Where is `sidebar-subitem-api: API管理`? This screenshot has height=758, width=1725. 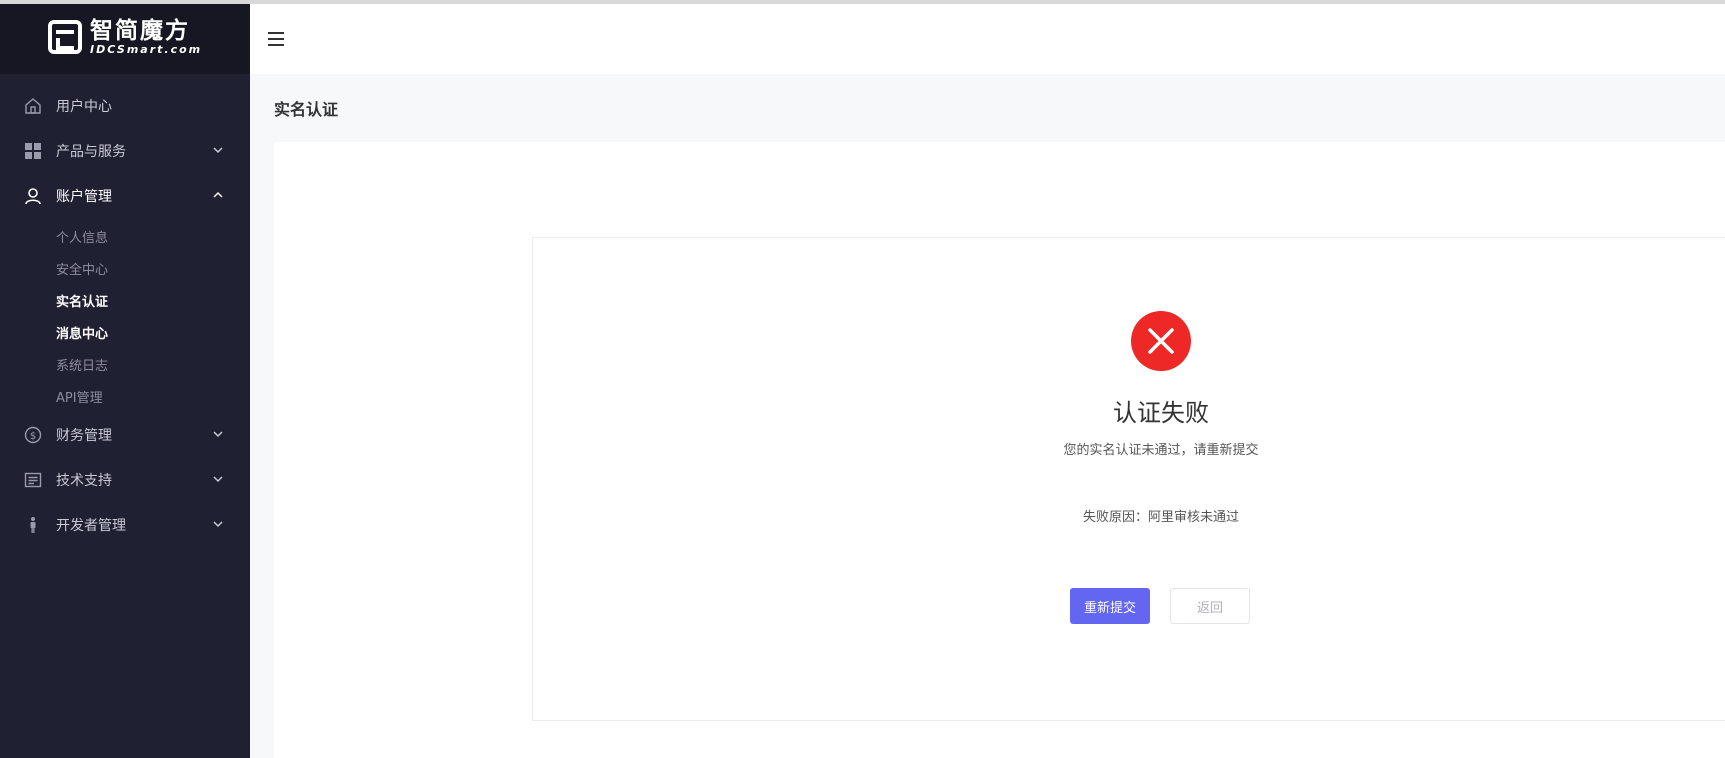 sidebar-subitem-api: API管理 is located at coordinates (125, 396).